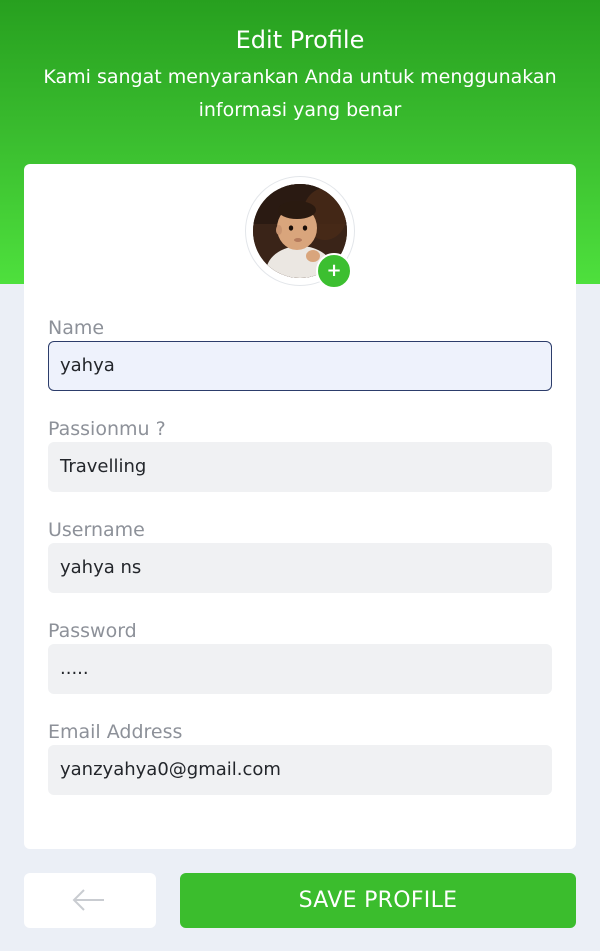  I want to click on page-title: Edit Profile, so click(300, 40).